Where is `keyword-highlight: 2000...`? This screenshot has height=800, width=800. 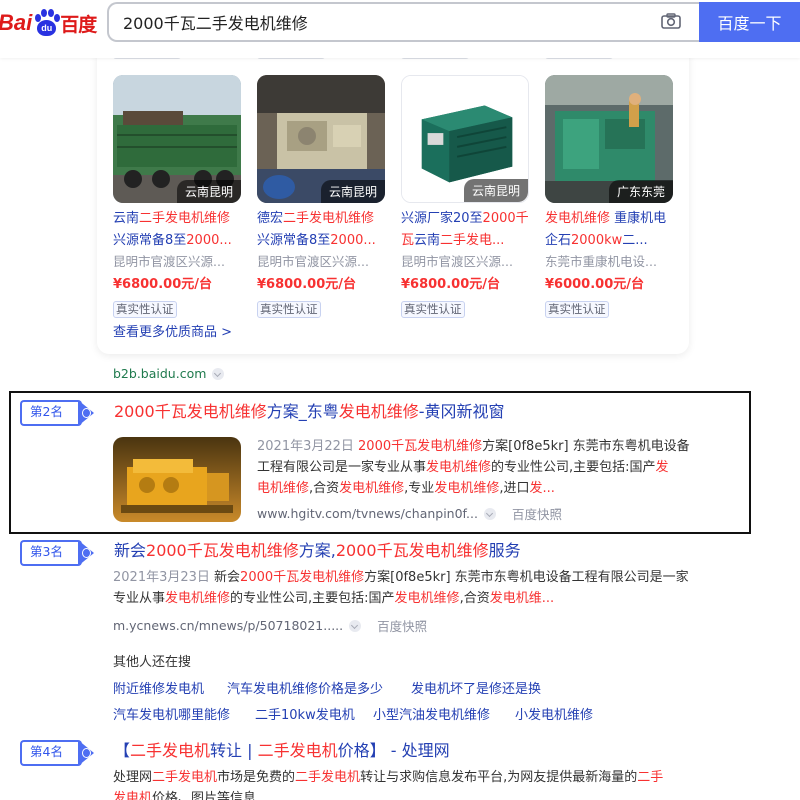 keyword-highlight: 2000... is located at coordinates (209, 240).